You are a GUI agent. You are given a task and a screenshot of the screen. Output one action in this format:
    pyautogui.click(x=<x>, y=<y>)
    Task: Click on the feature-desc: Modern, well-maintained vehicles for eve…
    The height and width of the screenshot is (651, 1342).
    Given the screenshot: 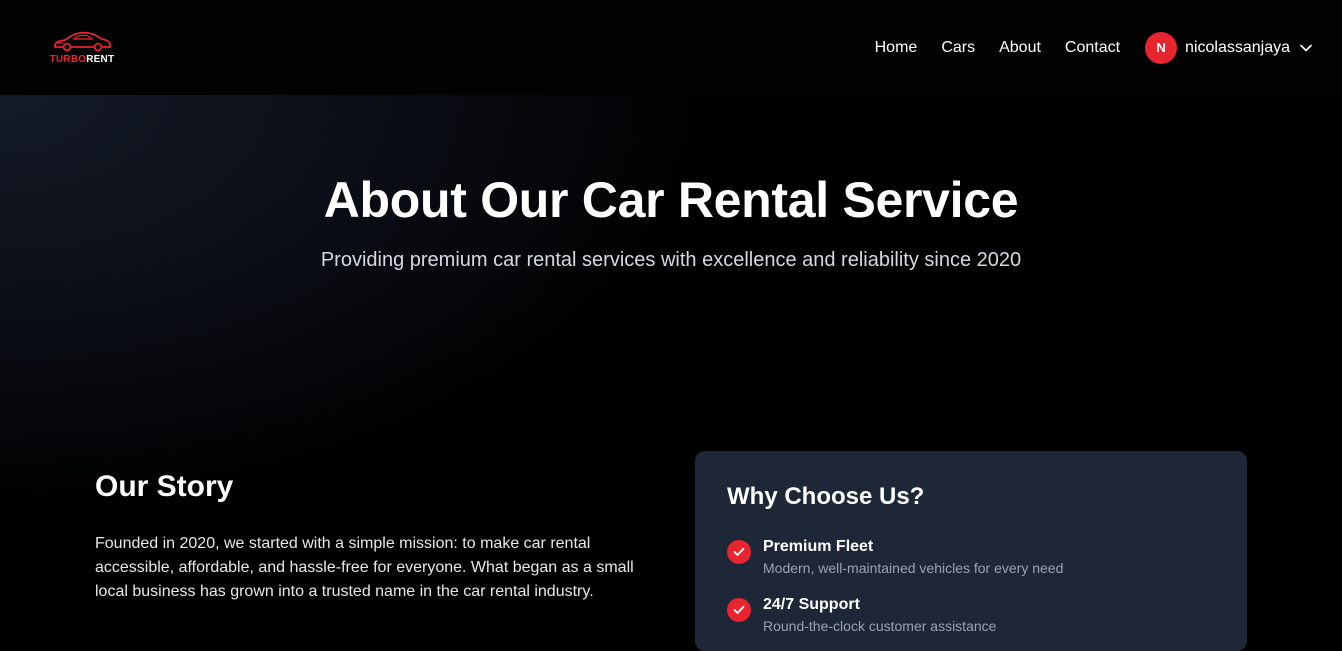 What is the action you would take?
    pyautogui.click(x=913, y=568)
    